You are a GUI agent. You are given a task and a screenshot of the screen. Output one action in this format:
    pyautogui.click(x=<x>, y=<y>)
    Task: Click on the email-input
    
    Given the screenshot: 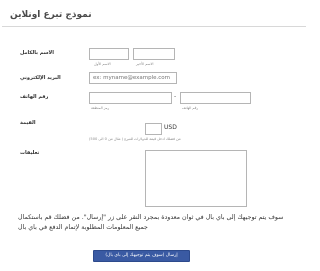 What is the action you would take?
    pyautogui.click(x=133, y=78)
    